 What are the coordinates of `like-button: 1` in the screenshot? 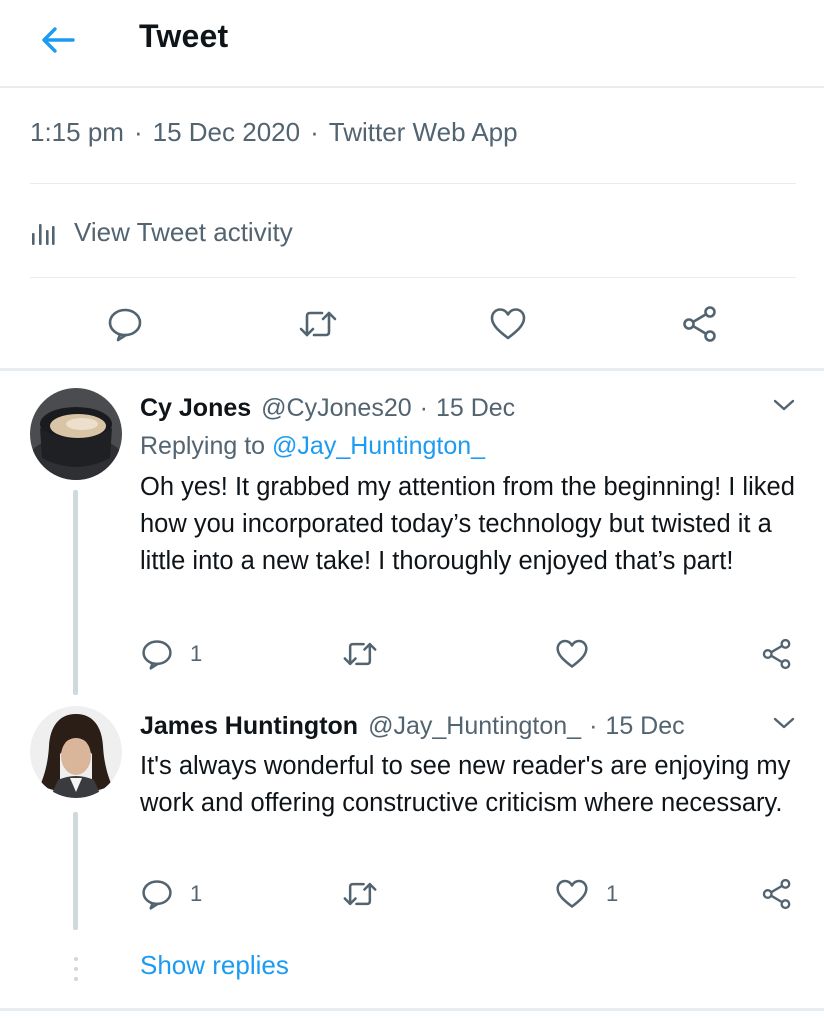 It's located at (586, 894).